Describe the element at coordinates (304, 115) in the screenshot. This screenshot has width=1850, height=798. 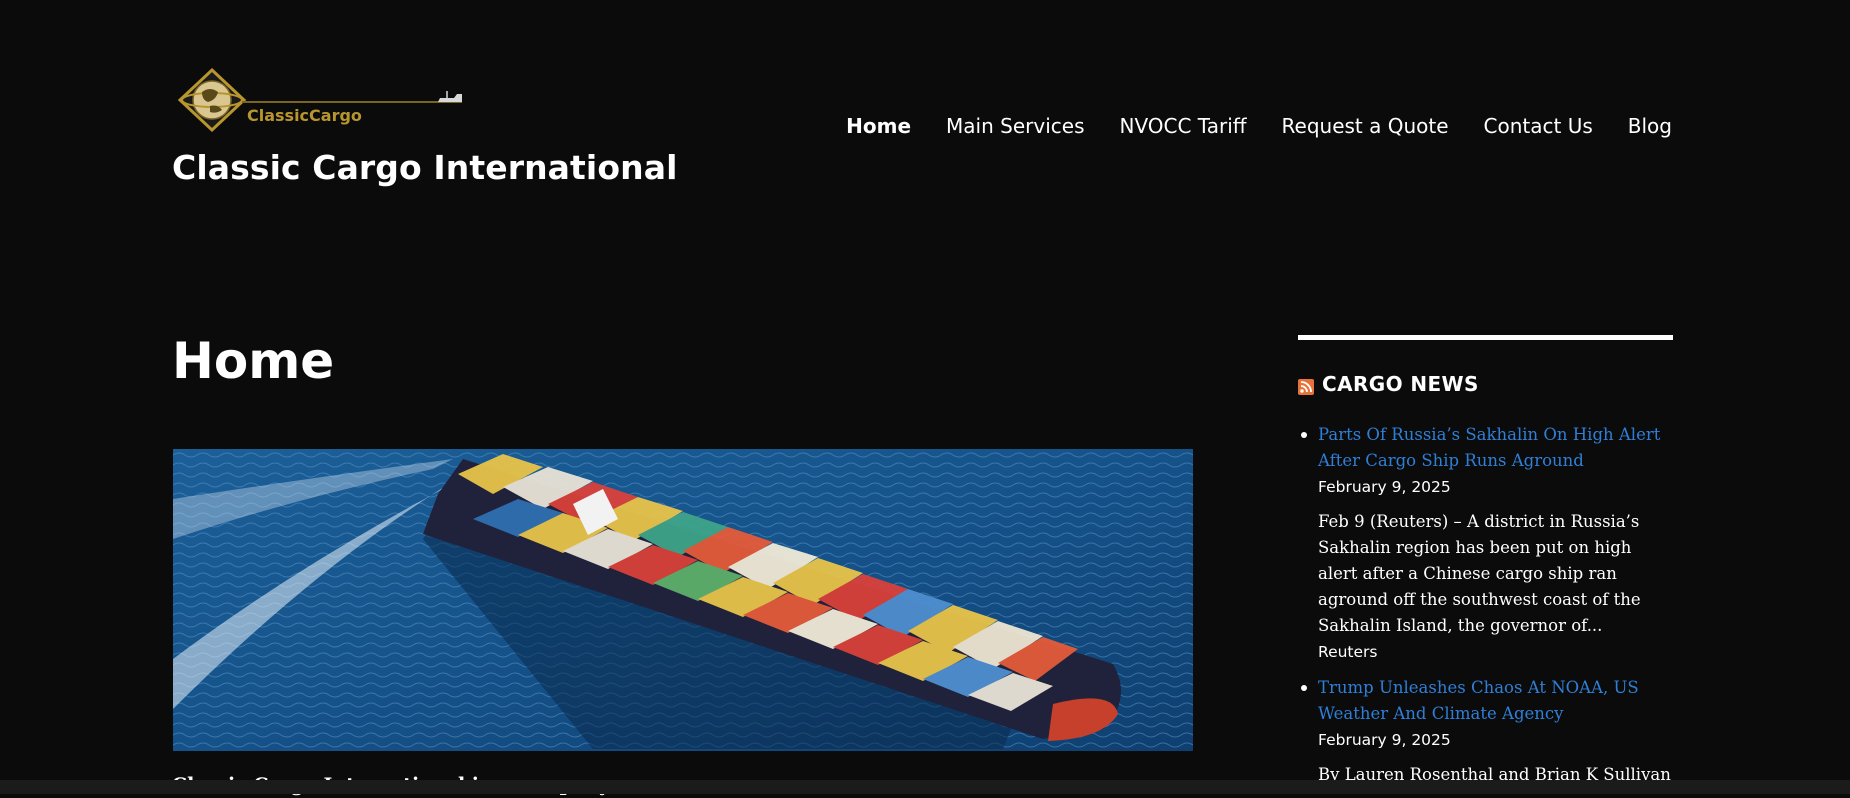
I see `svg-text: ClassicCargo` at that location.